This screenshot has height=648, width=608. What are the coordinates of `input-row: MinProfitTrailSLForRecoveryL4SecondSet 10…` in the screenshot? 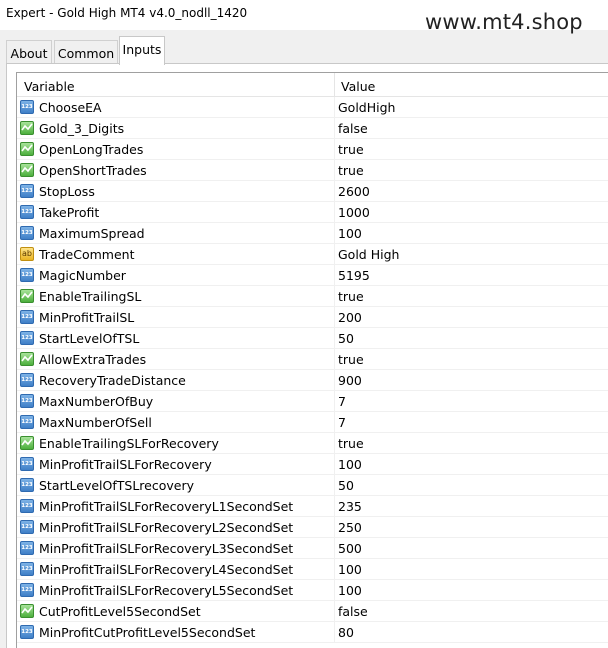 It's located at (312, 569).